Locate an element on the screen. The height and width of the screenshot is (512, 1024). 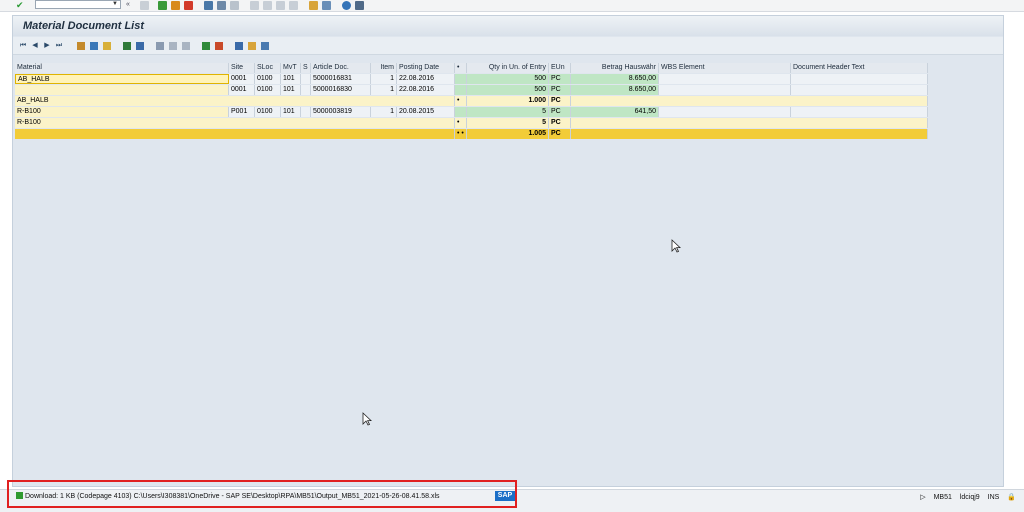
enter-check-icon: ✔ is located at coordinates (20, 5).